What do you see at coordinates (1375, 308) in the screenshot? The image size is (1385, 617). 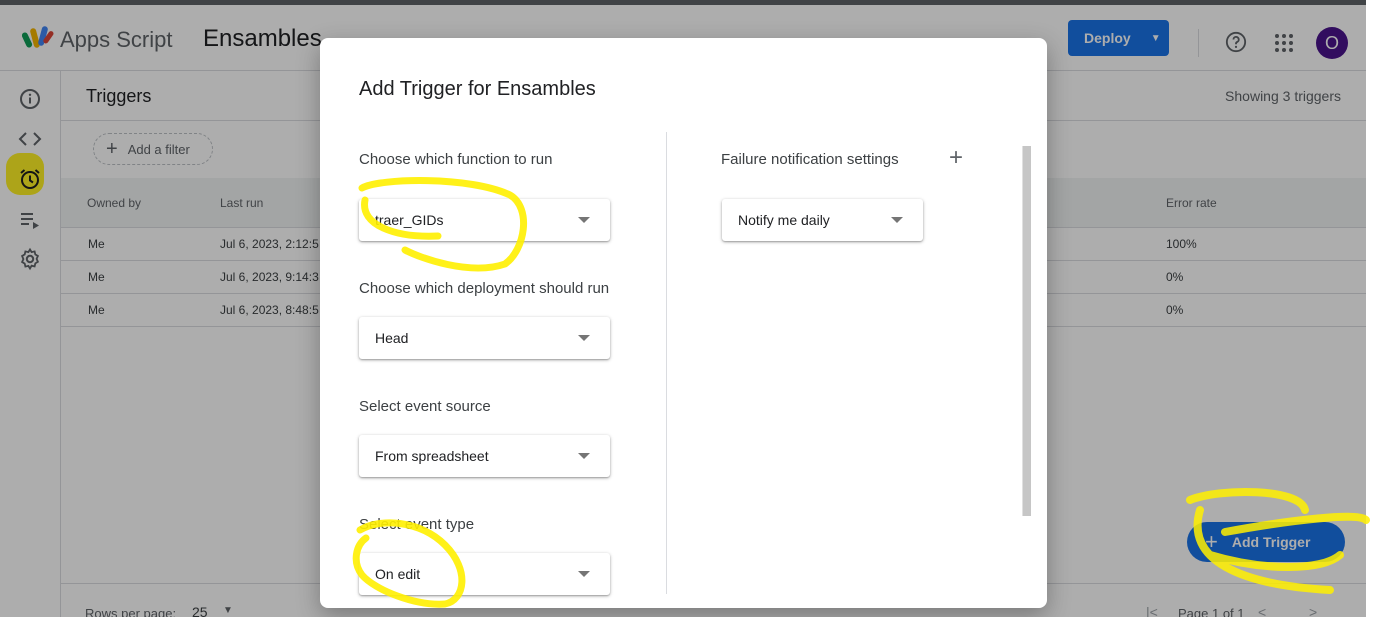 I see `window-edge` at bounding box center [1375, 308].